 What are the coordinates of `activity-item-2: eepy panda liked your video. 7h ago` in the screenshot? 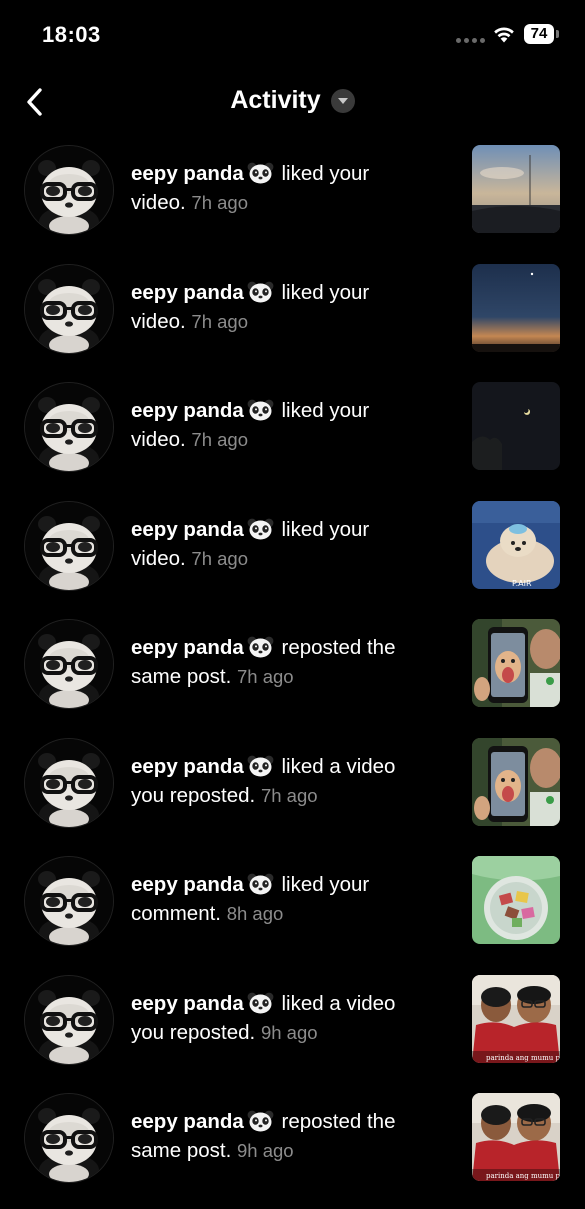 It's located at (292, 320).